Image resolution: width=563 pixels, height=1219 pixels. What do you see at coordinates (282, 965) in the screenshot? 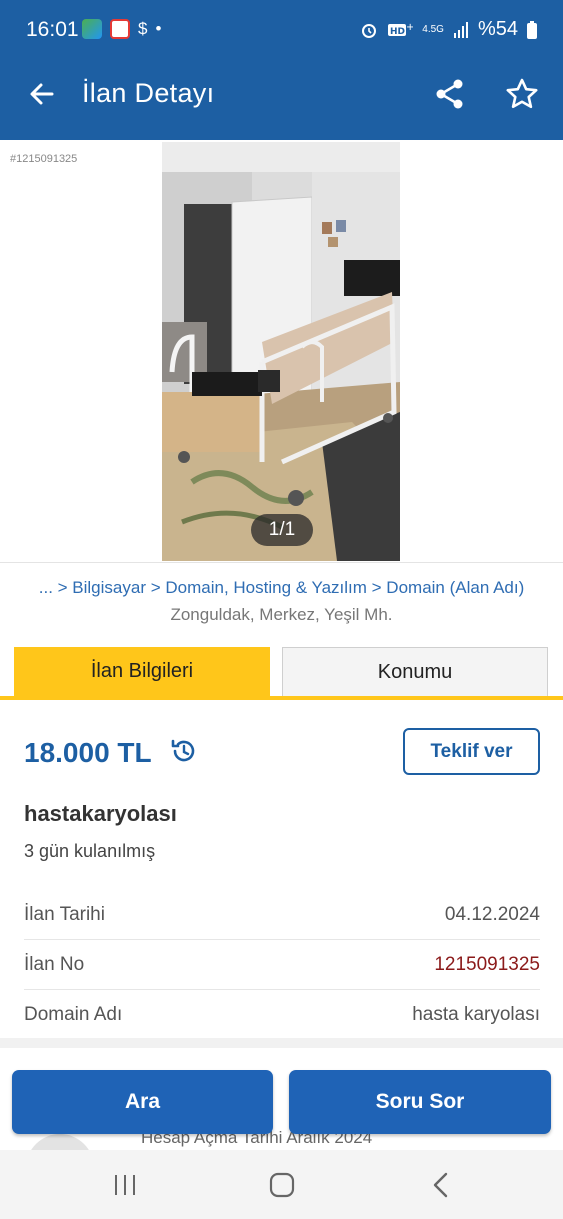
I see `detail-row: İlan No 1215091325` at bounding box center [282, 965].